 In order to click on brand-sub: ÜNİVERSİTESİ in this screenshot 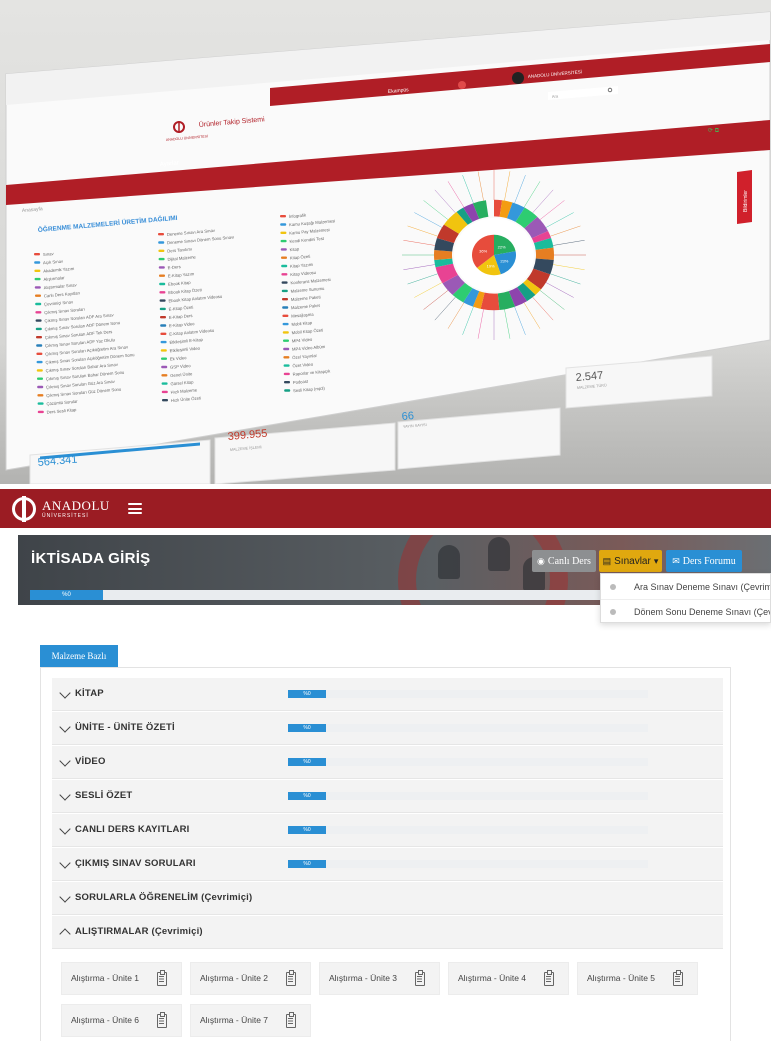, I will do `click(65, 515)`.